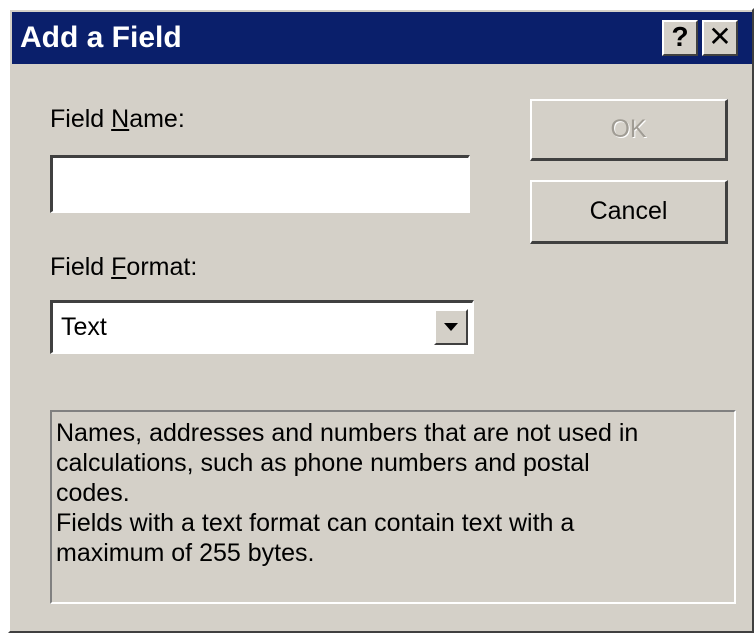 Image resolution: width=754 pixels, height=633 pixels. Describe the element at coordinates (260, 184) in the screenshot. I see `field-name-input` at that location.